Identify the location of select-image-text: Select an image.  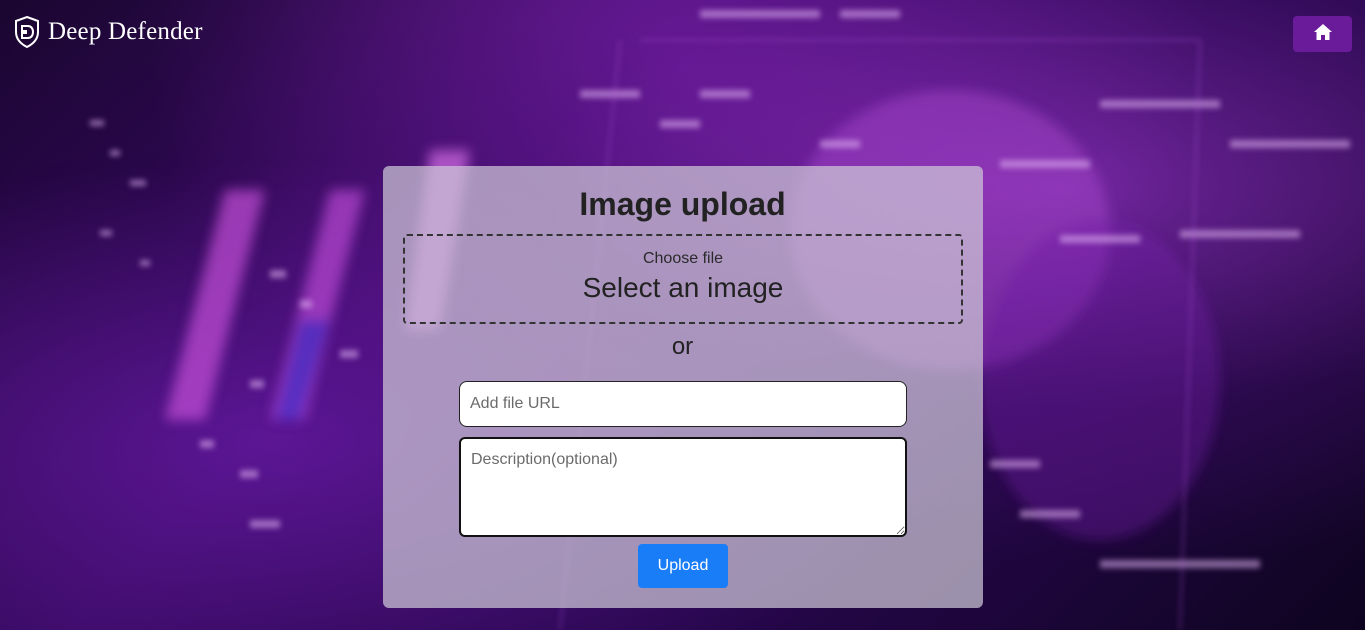
(683, 287).